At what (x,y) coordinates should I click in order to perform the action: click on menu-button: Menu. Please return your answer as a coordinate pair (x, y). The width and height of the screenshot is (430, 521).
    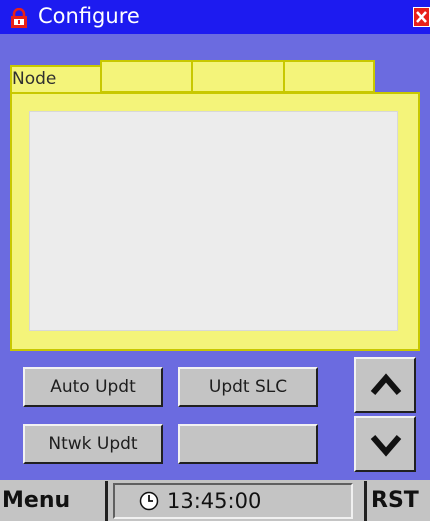
    Looking at the image, I should click on (54, 501).